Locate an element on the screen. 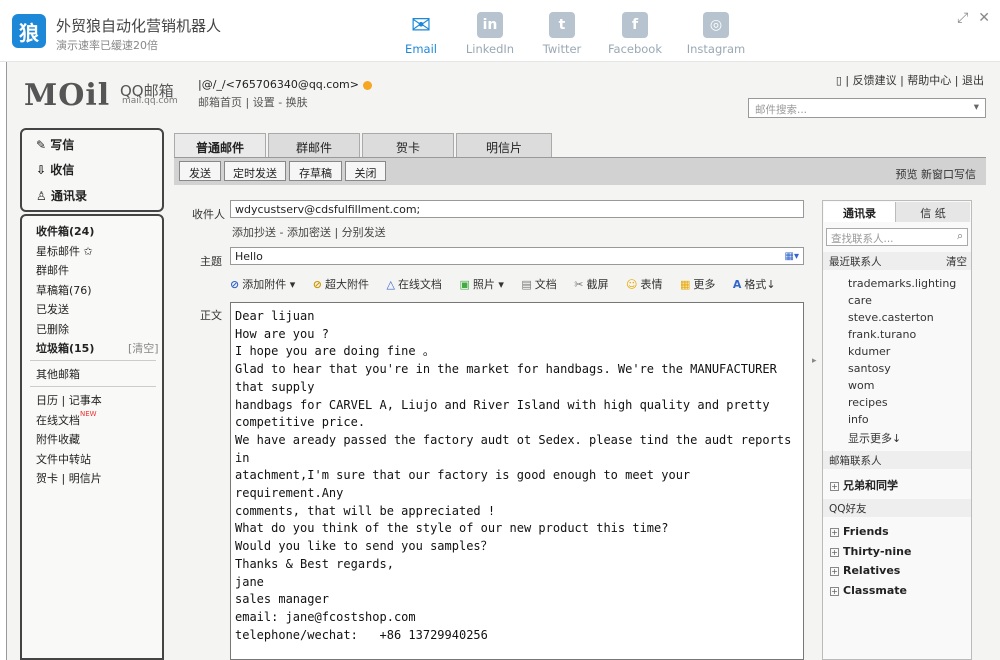 The height and width of the screenshot is (660, 1000). share-linkedin-button: in LinkedIn is located at coordinates (490, 33).